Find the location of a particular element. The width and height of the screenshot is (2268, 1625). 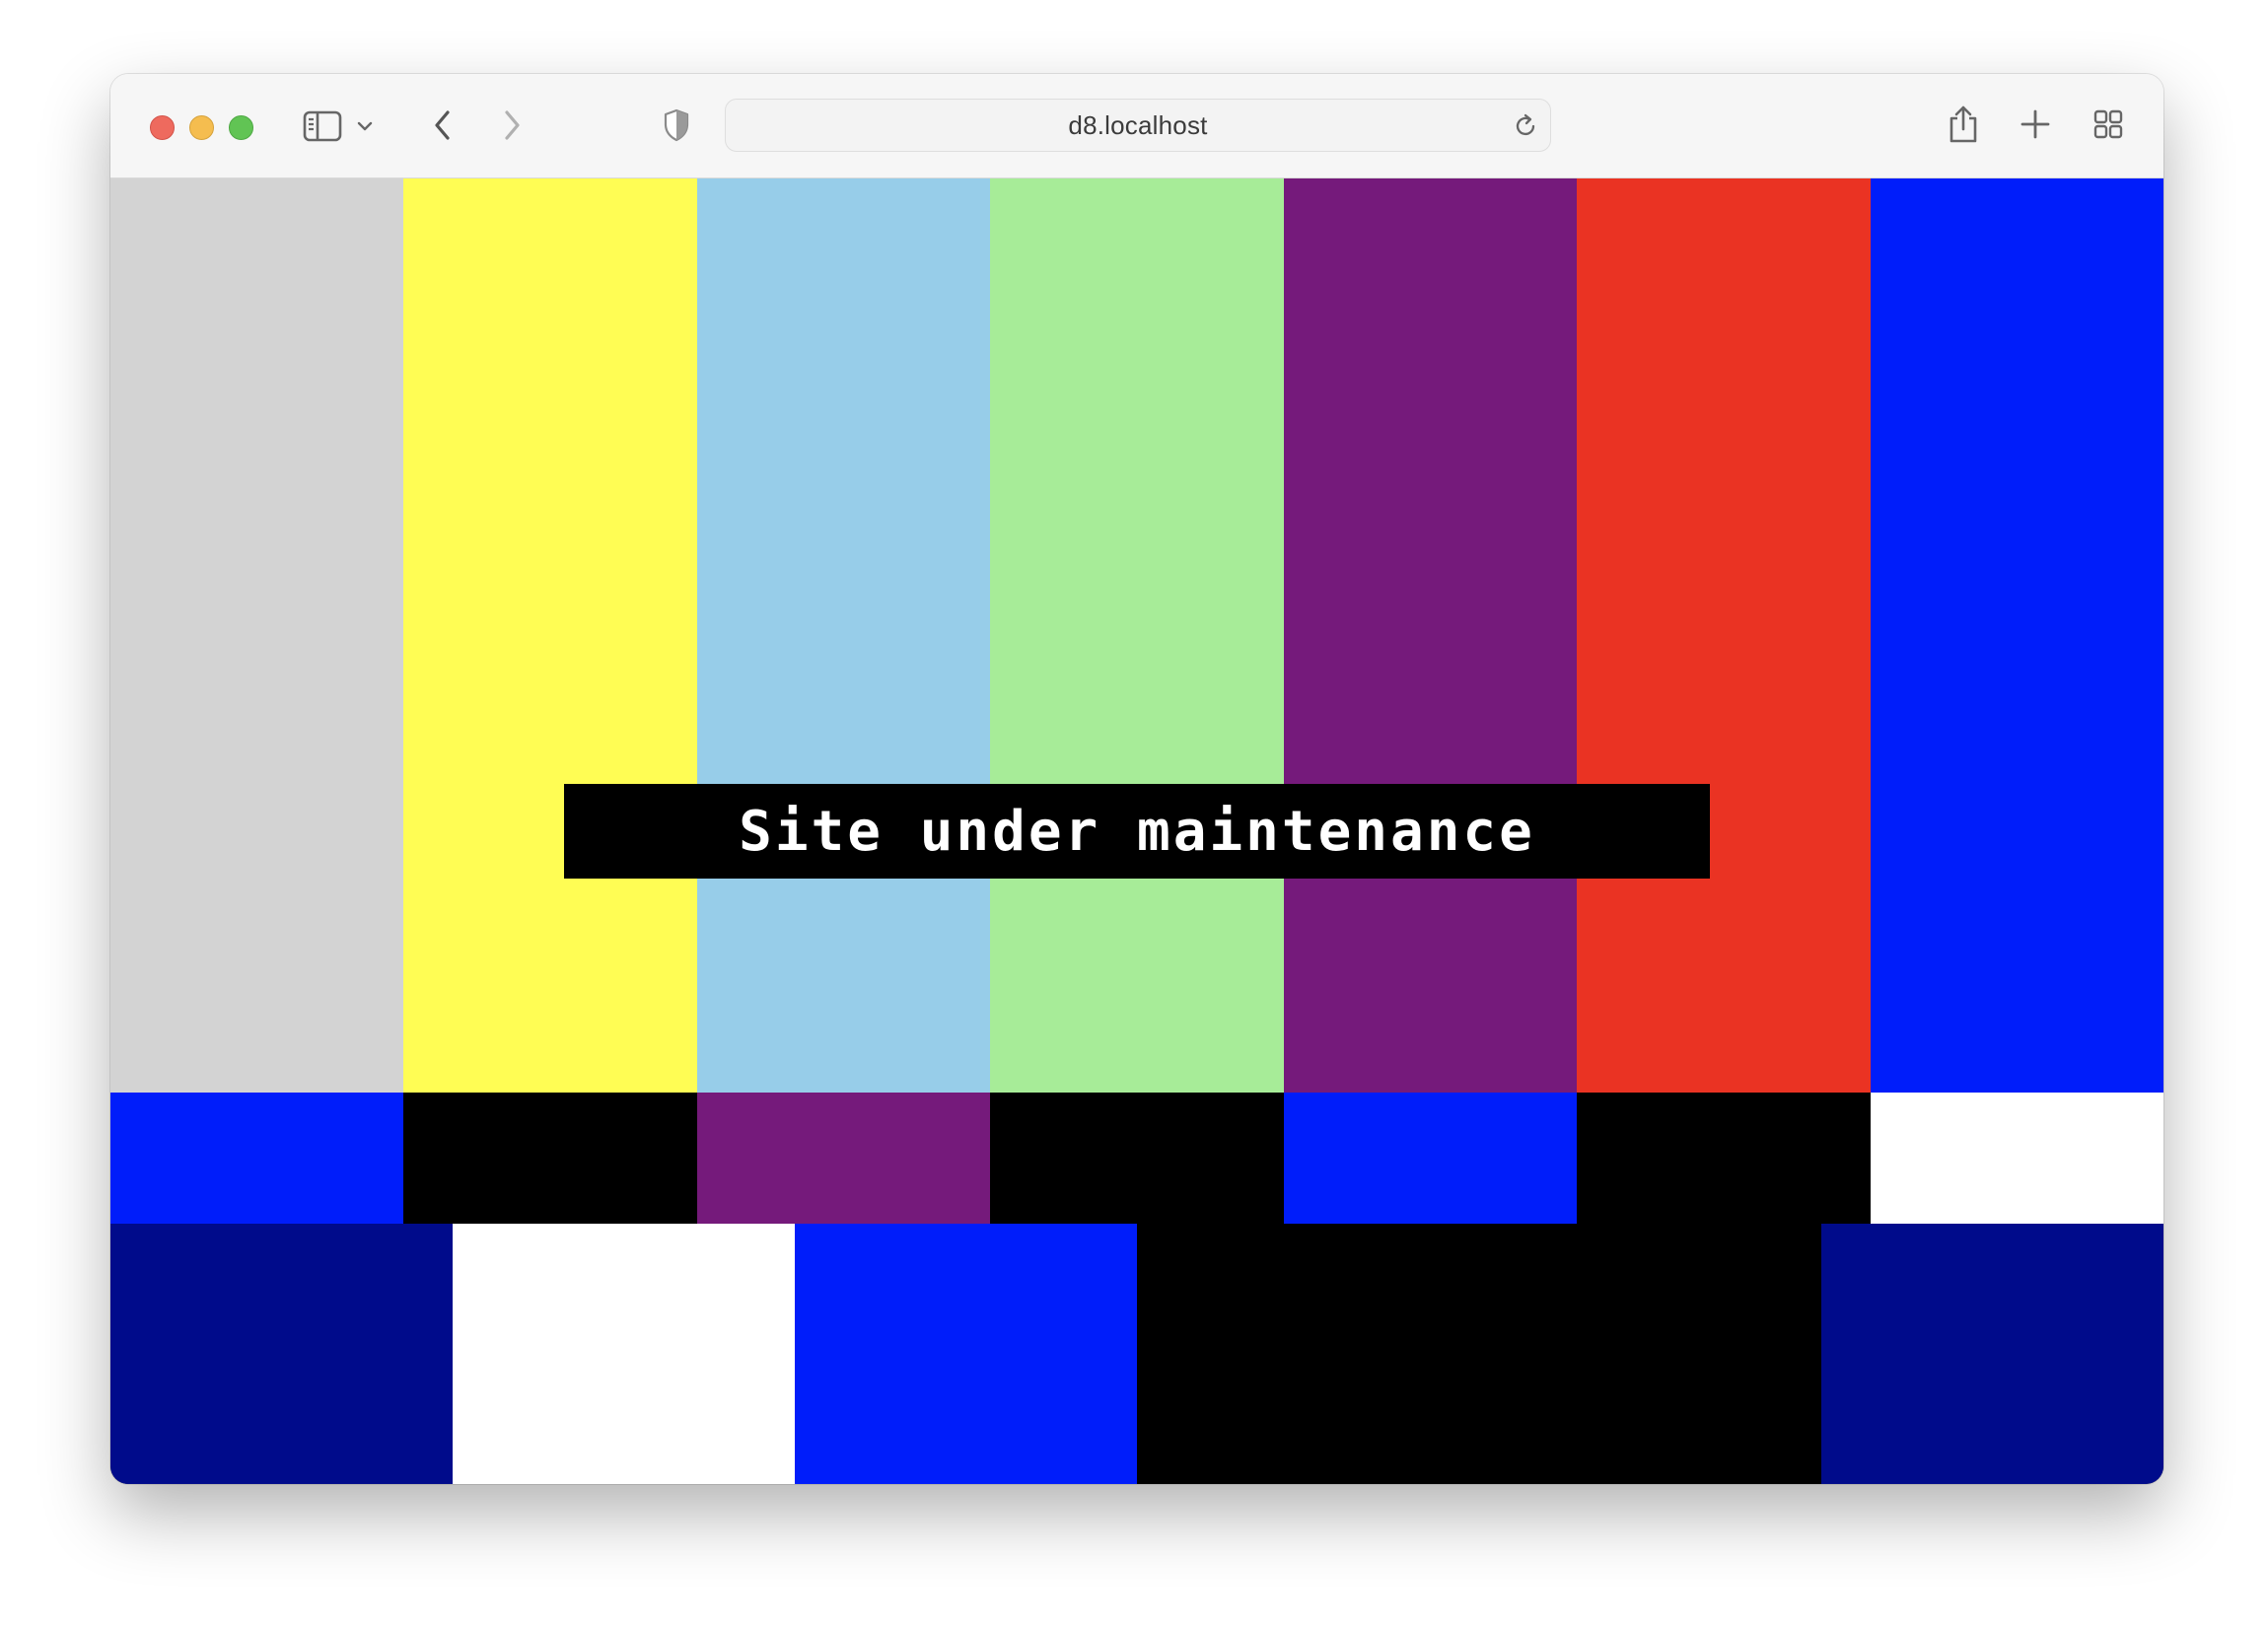

block-white is located at coordinates (624, 1354).